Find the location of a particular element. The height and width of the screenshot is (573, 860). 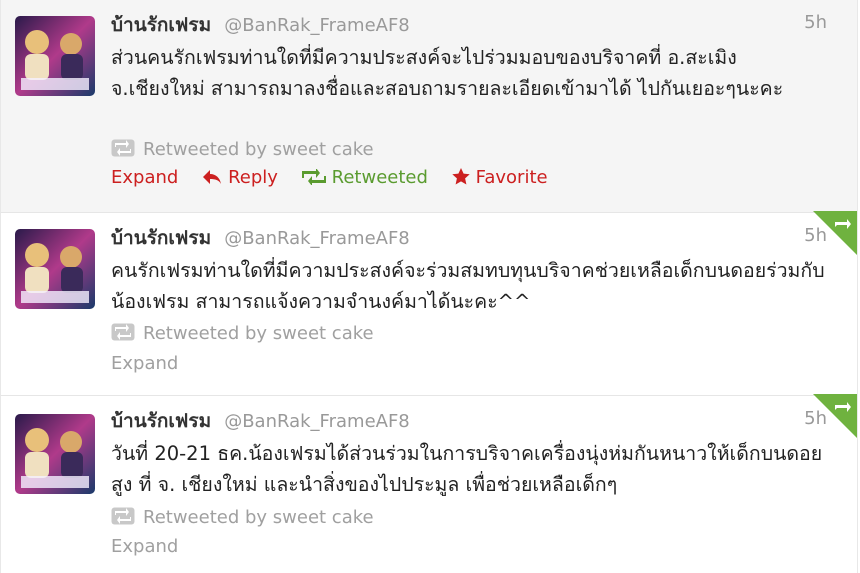

retweeted-label: Retweeted is located at coordinates (379, 177).